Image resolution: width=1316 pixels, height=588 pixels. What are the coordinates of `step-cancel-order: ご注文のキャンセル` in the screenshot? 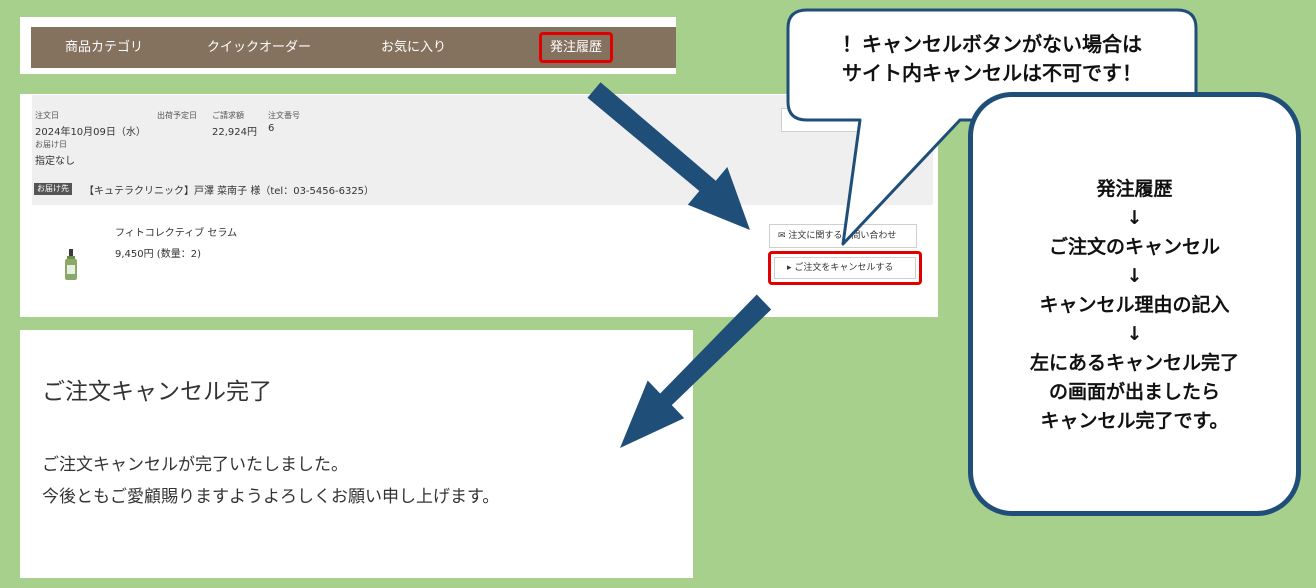 It's located at (1134, 247).